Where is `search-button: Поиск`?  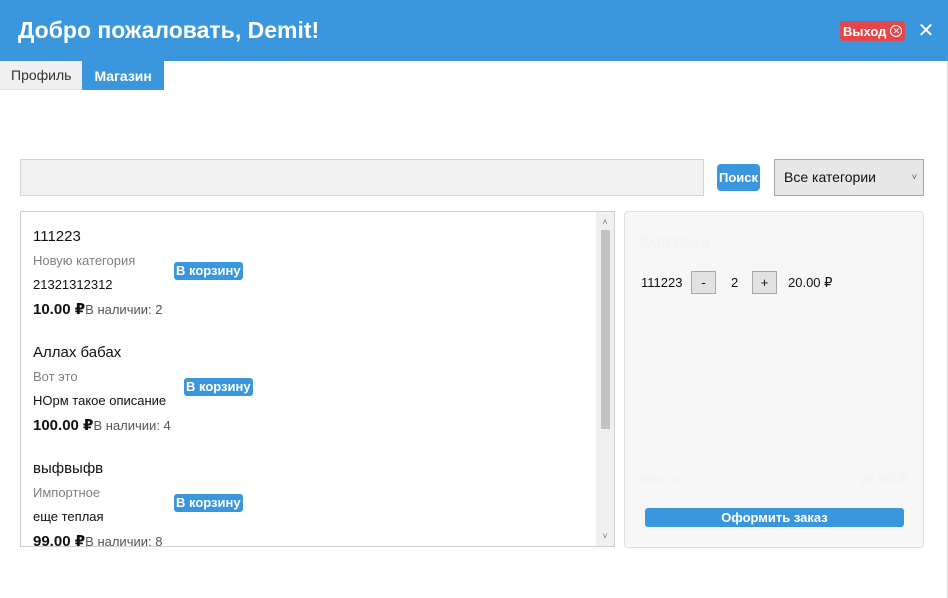 search-button: Поиск is located at coordinates (738, 177).